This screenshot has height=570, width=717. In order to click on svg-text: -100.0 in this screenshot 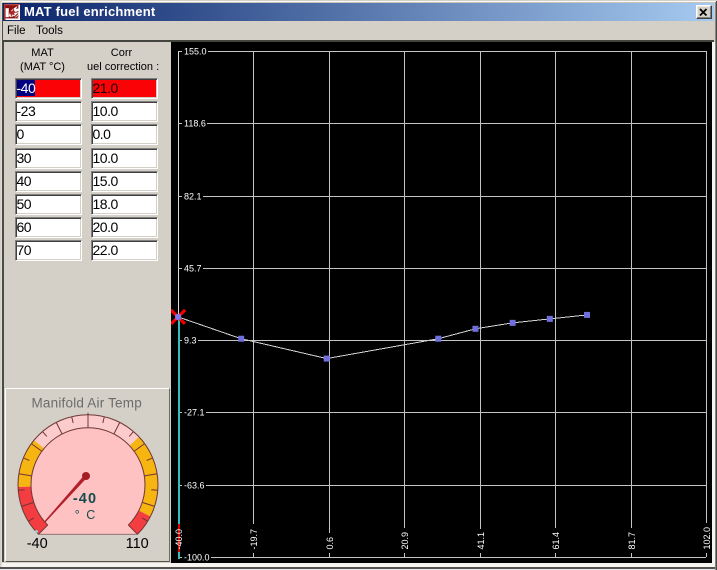, I will do `click(197, 558)`.